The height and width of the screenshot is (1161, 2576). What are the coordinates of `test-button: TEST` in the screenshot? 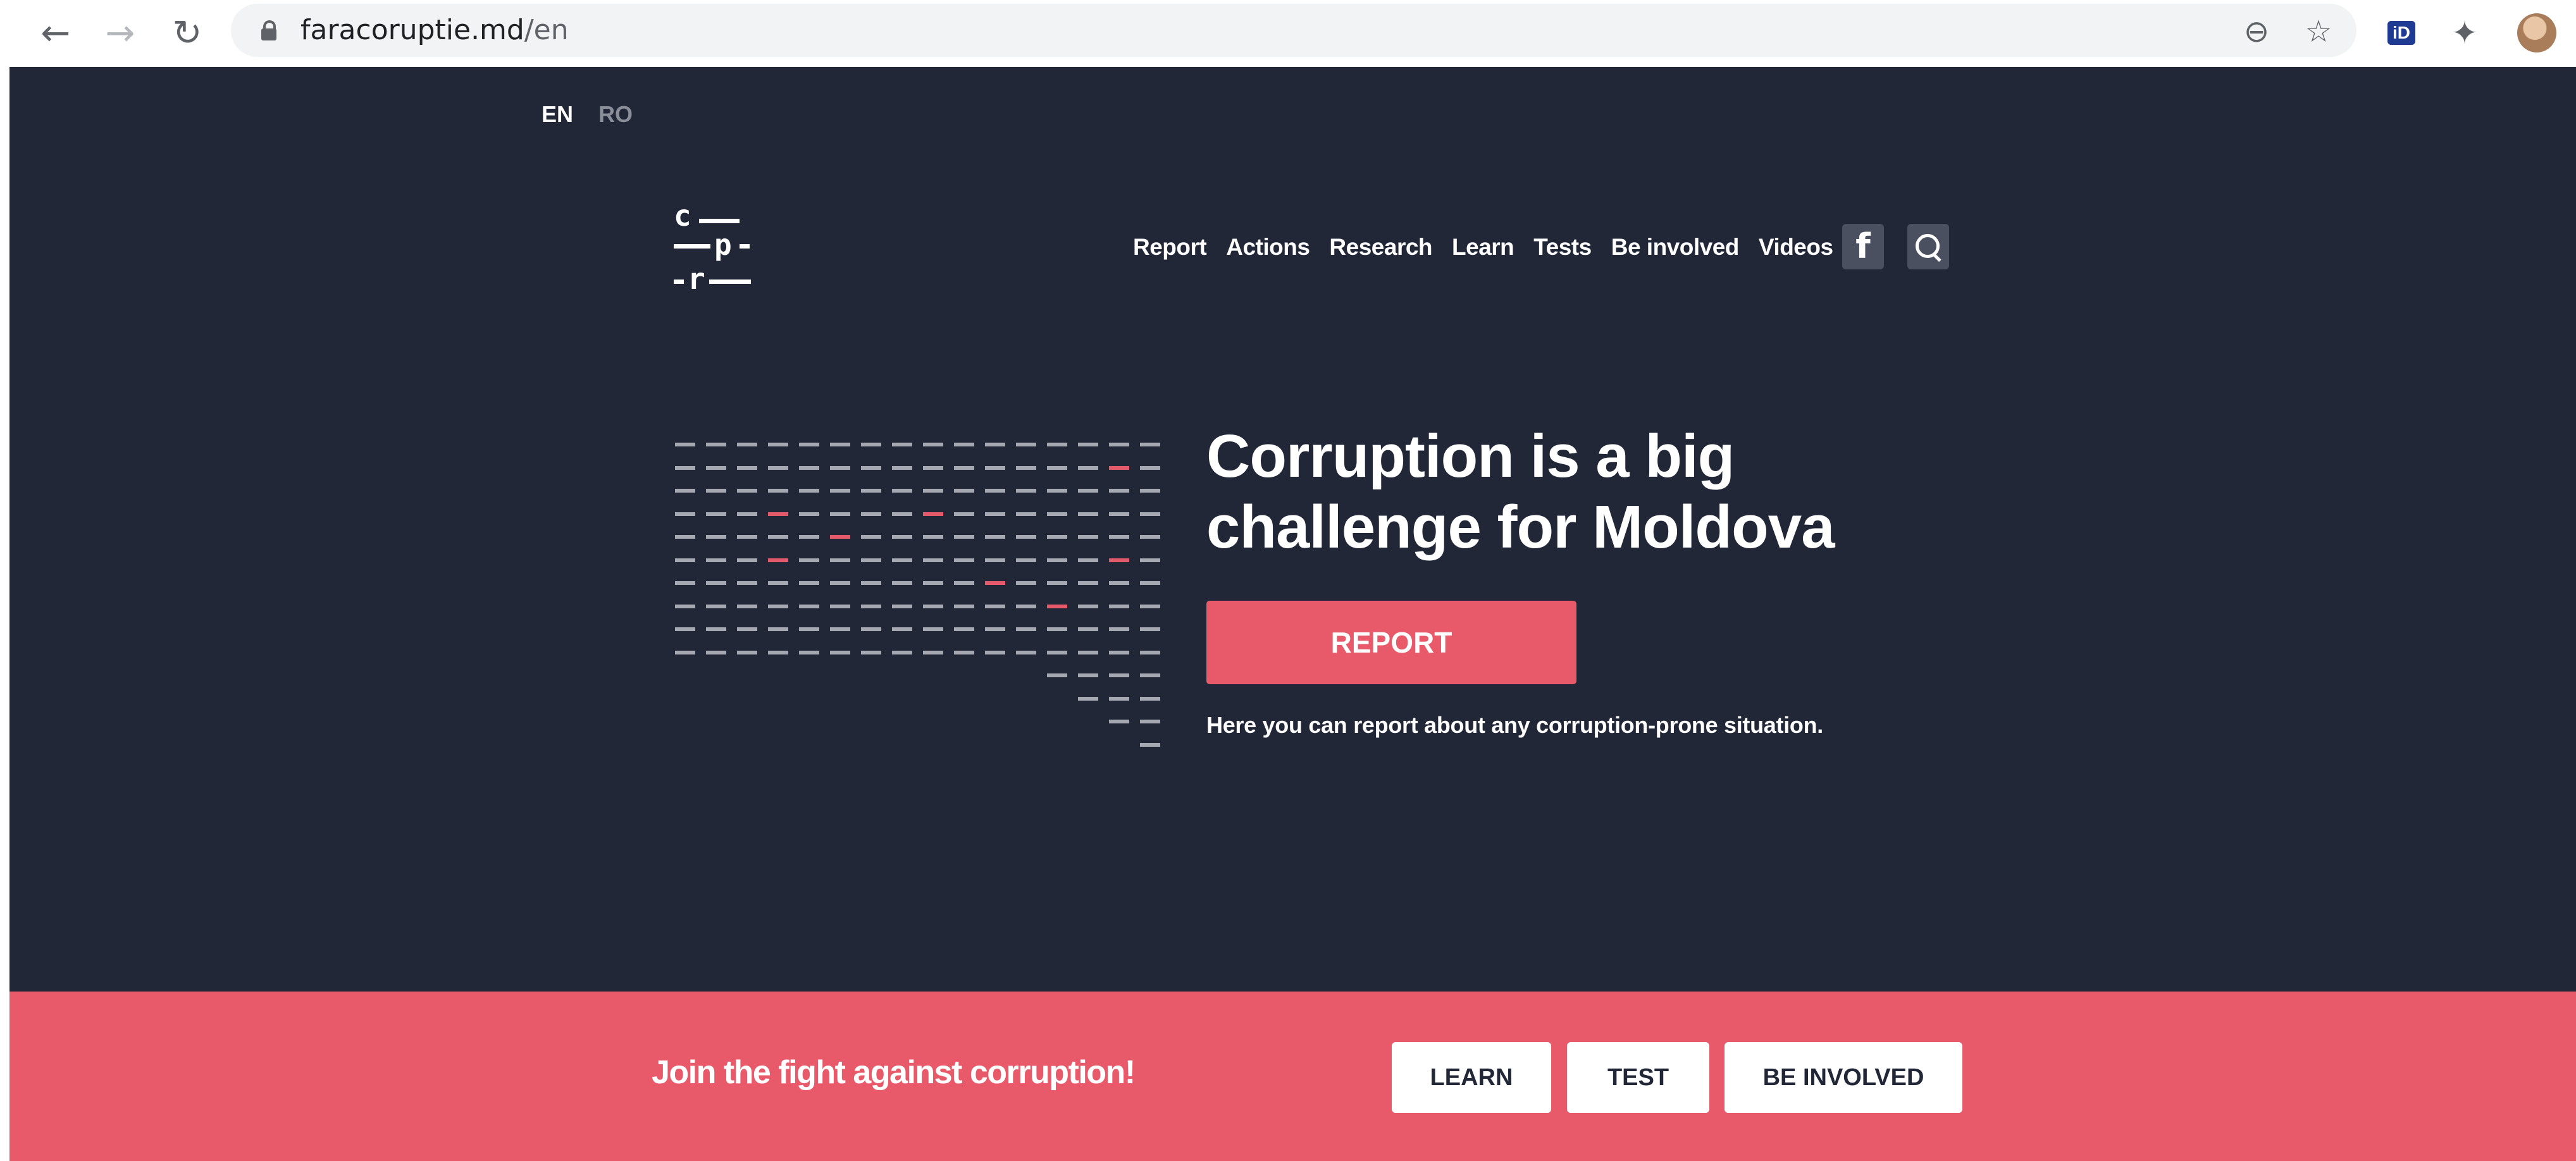 It's located at (1638, 1077).